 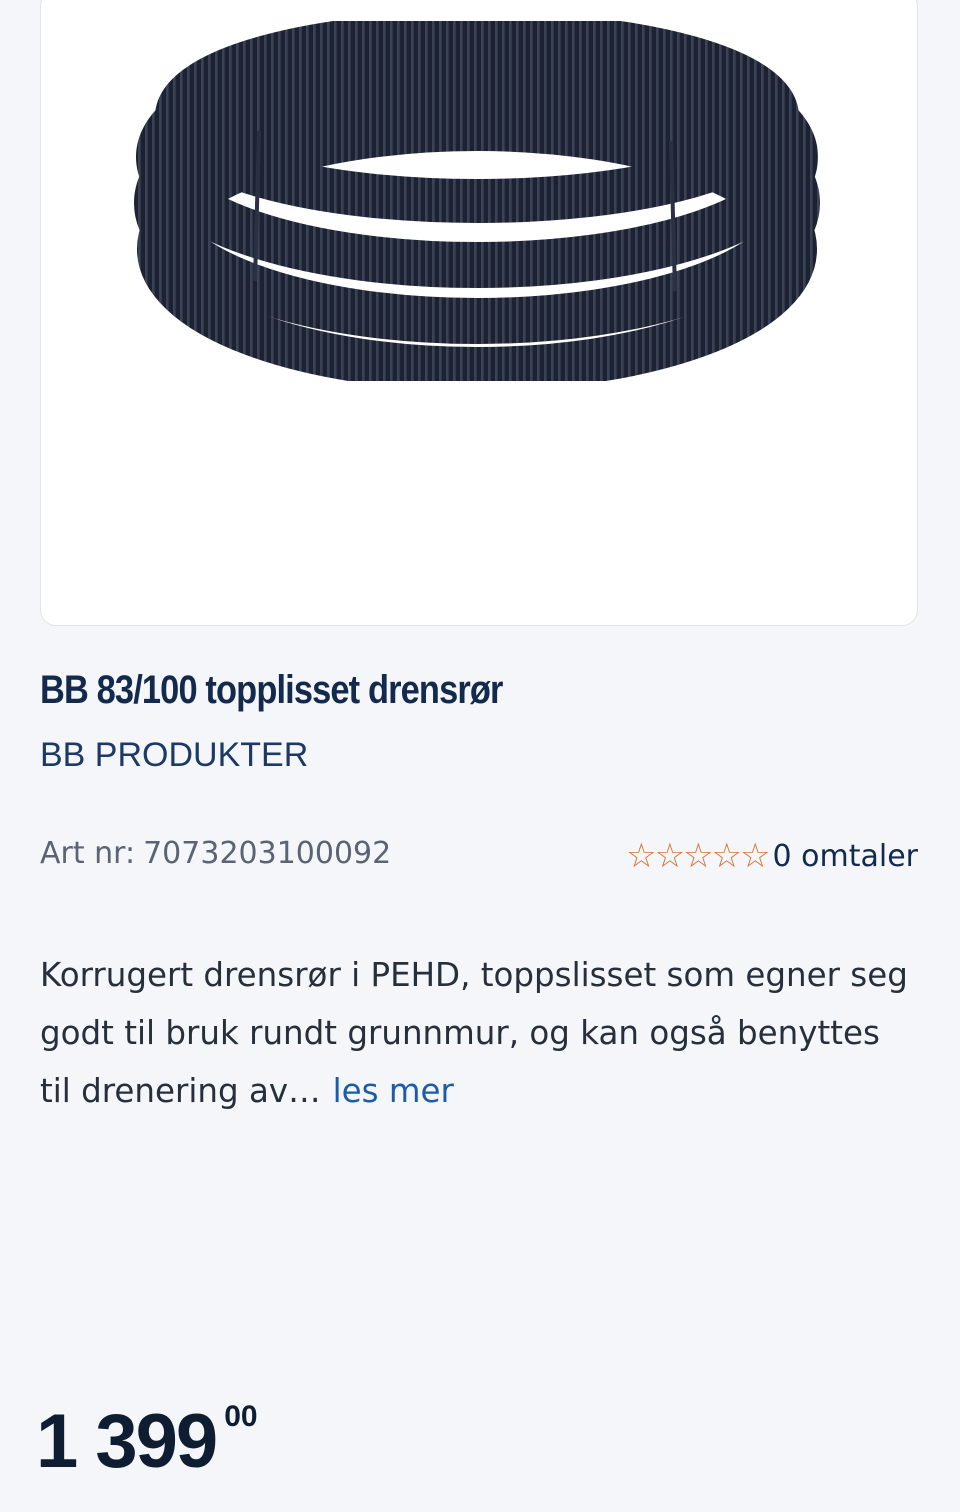 What do you see at coordinates (241, 1416) in the screenshot?
I see `price-minor: 00` at bounding box center [241, 1416].